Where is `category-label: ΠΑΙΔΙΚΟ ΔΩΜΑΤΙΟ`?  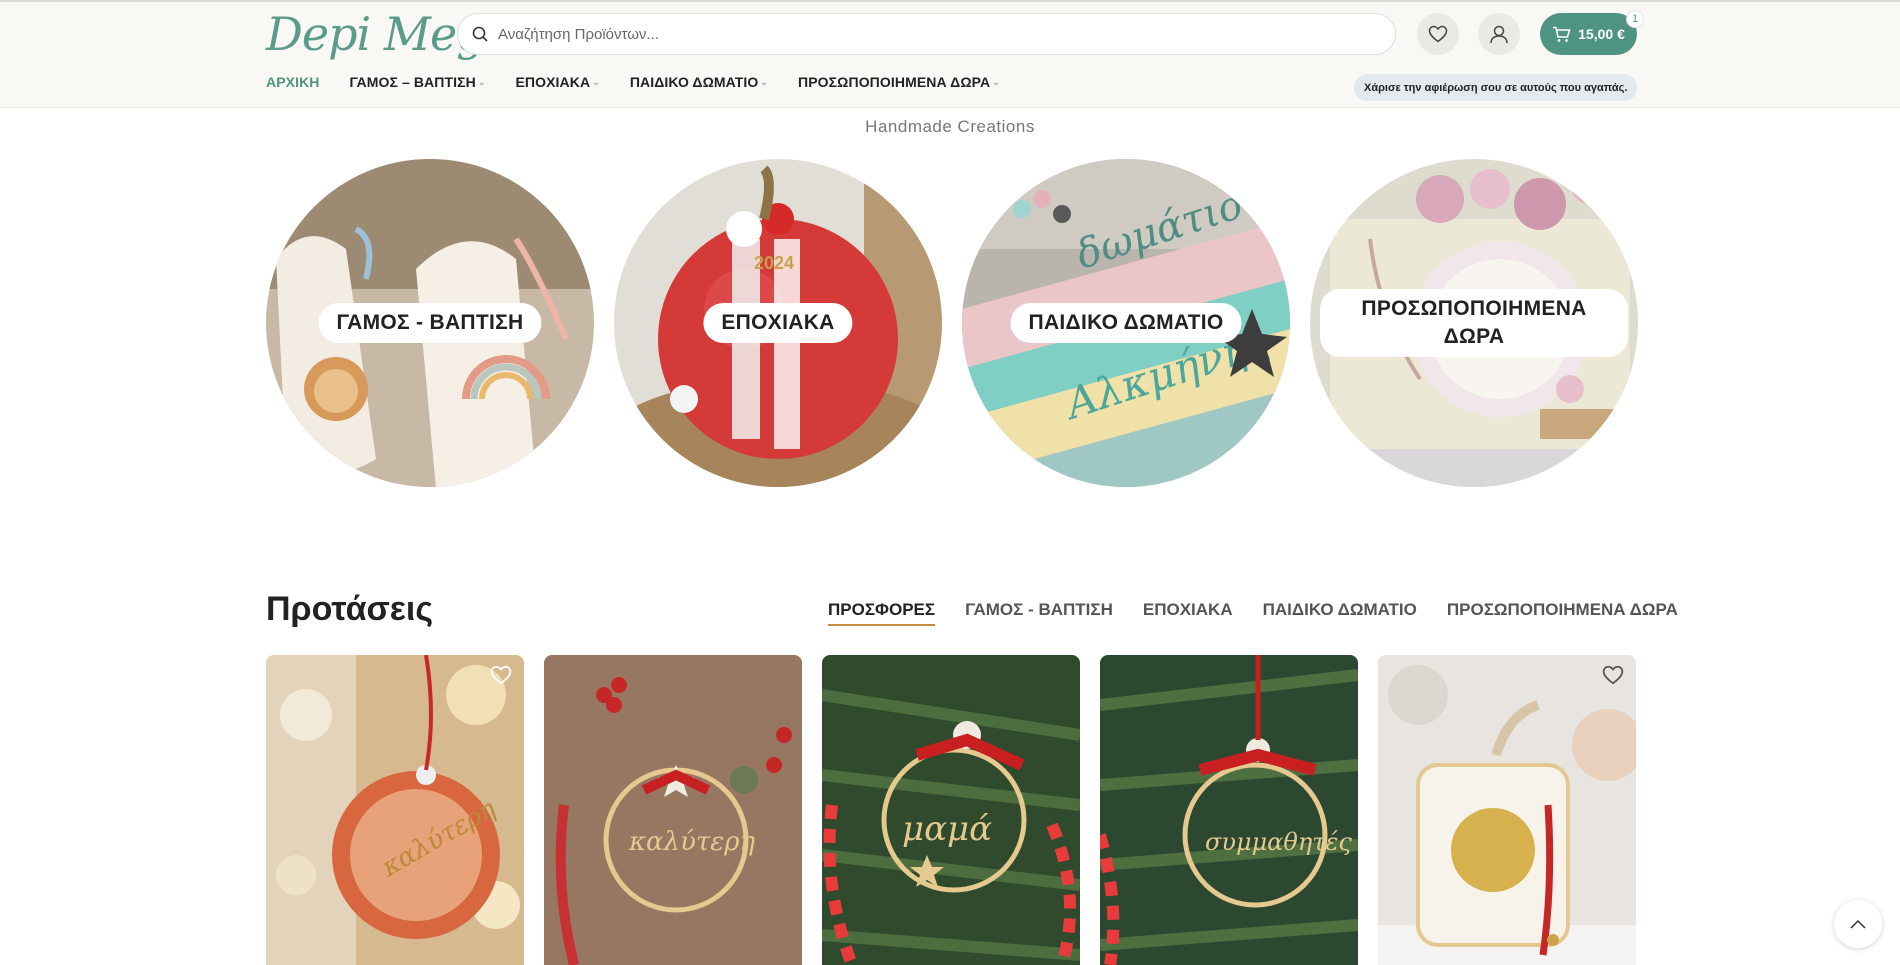
category-label: ΠΑΙΔΙΚΟ ΔΩΜΑΤΙΟ is located at coordinates (1126, 323).